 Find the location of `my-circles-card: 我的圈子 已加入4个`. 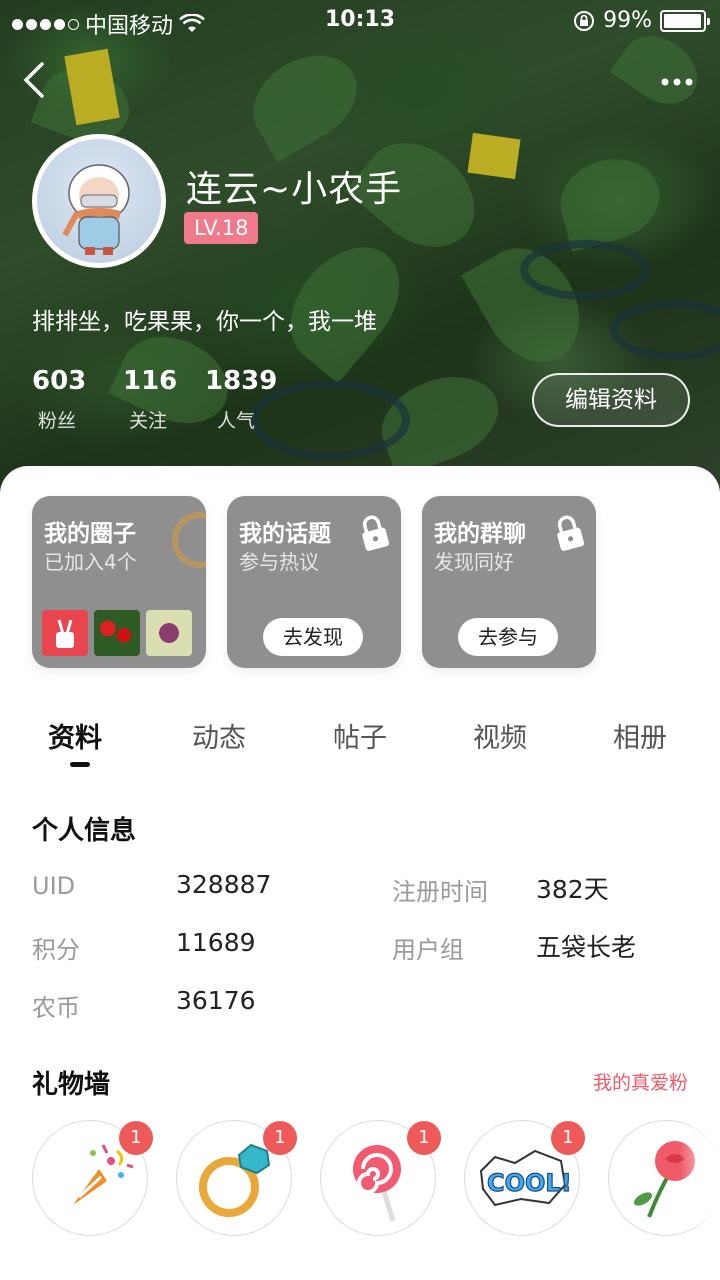

my-circles-card: 我的圈子 已加入4个 is located at coordinates (119, 582).